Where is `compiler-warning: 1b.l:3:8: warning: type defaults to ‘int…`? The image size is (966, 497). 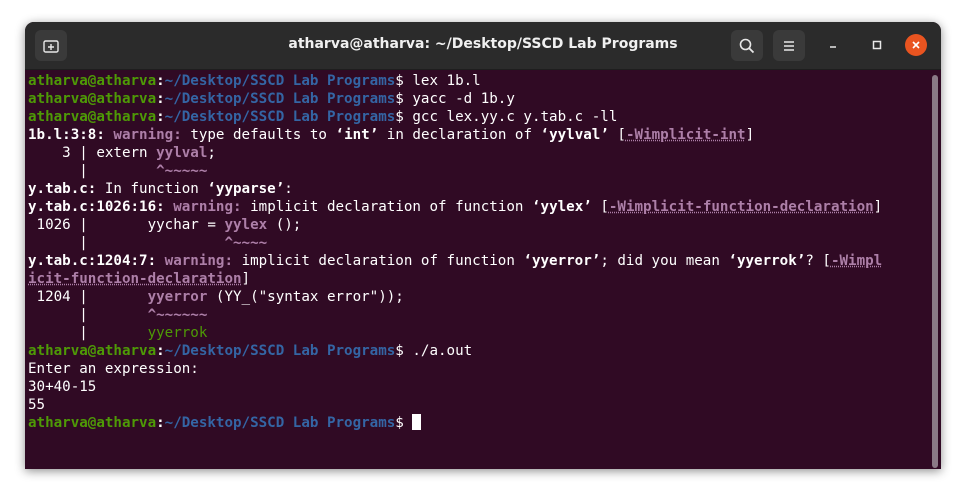 compiler-warning: 1b.l:3:8: warning: type defaults to ‘int… is located at coordinates (391, 135).